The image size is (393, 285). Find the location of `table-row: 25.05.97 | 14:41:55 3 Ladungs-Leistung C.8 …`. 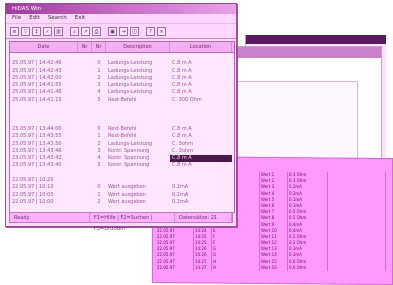

table-row: 25.05.97 | 14:41:55 3 Ladungs-Leistung C.8 … is located at coordinates (122, 85).